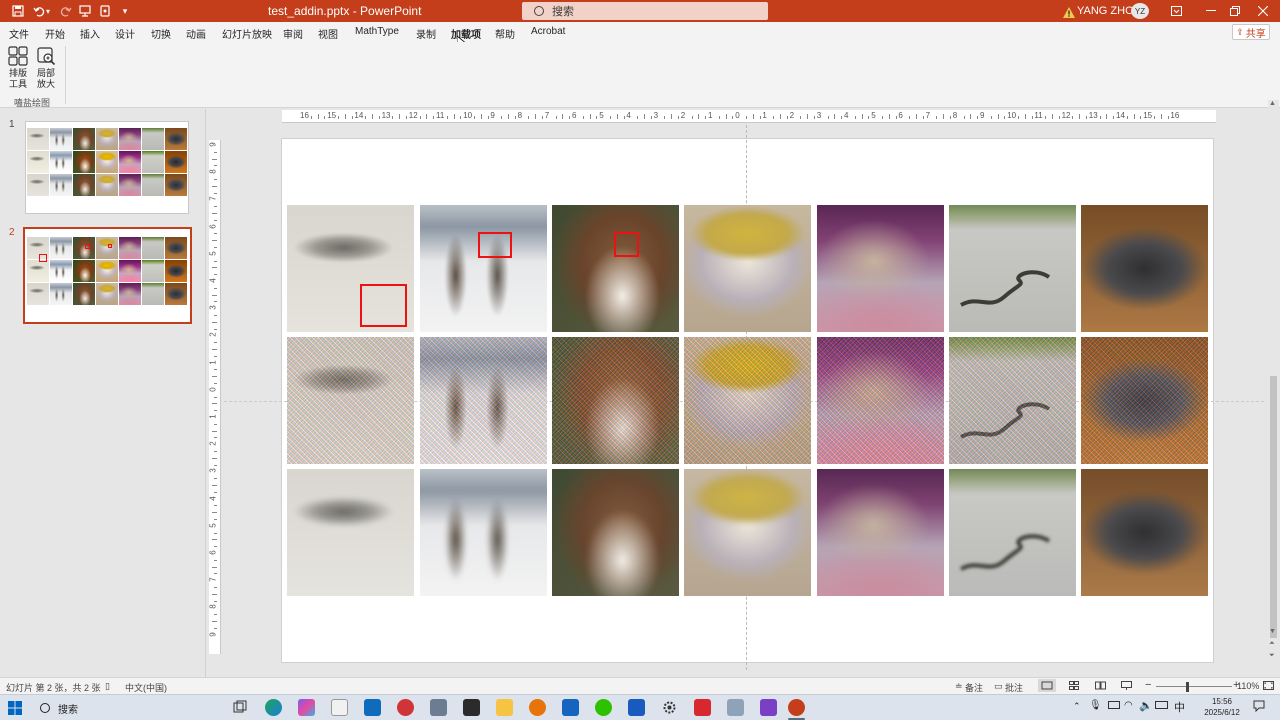 This screenshot has height=720, width=1280. What do you see at coordinates (1272, 631) in the screenshot?
I see `scroll-down-icon: ▼` at bounding box center [1272, 631].